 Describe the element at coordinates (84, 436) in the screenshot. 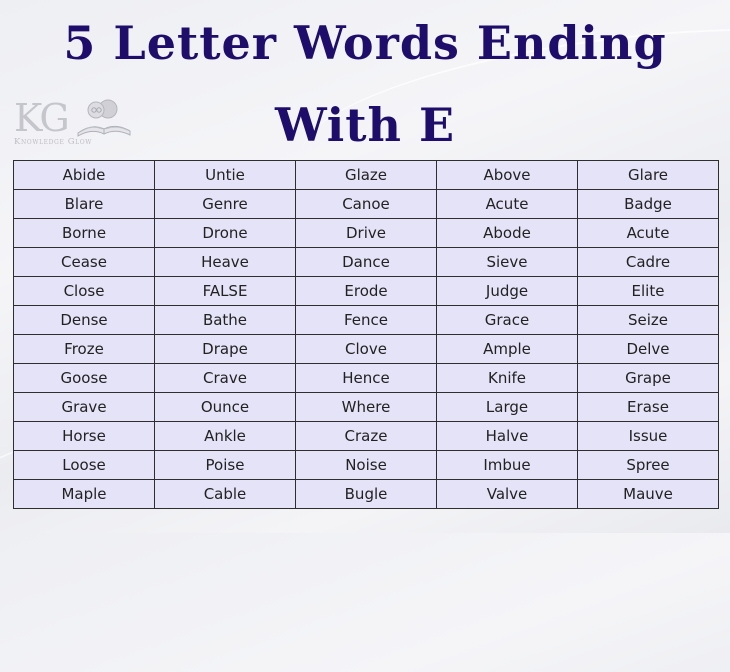

I see `word-cell: Horse` at that location.